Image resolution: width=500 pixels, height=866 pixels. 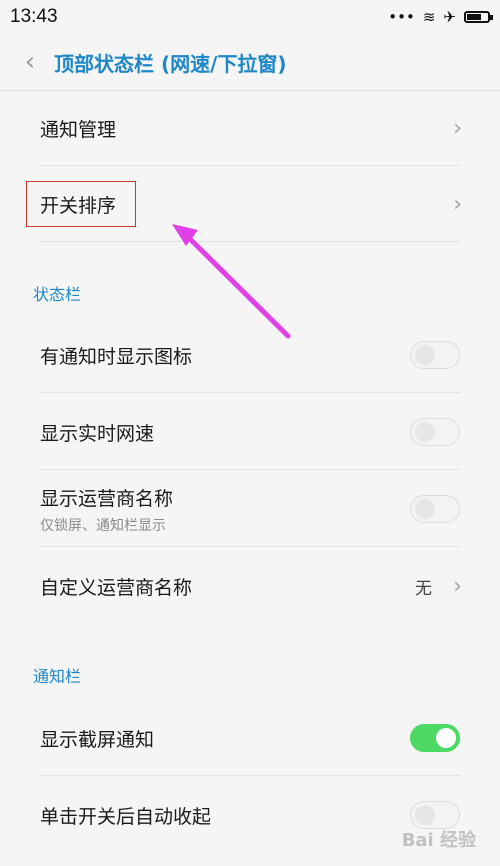 I want to click on arrow-shaft, so click(x=236, y=285).